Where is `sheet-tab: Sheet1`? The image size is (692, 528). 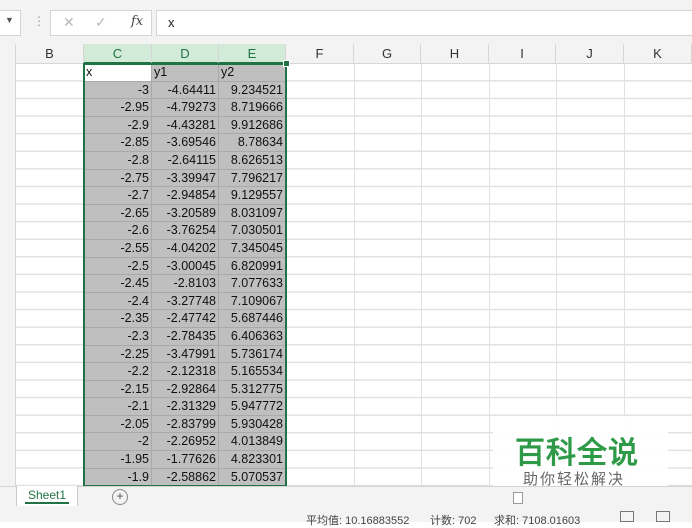
sheet-tab: Sheet1 is located at coordinates (47, 496).